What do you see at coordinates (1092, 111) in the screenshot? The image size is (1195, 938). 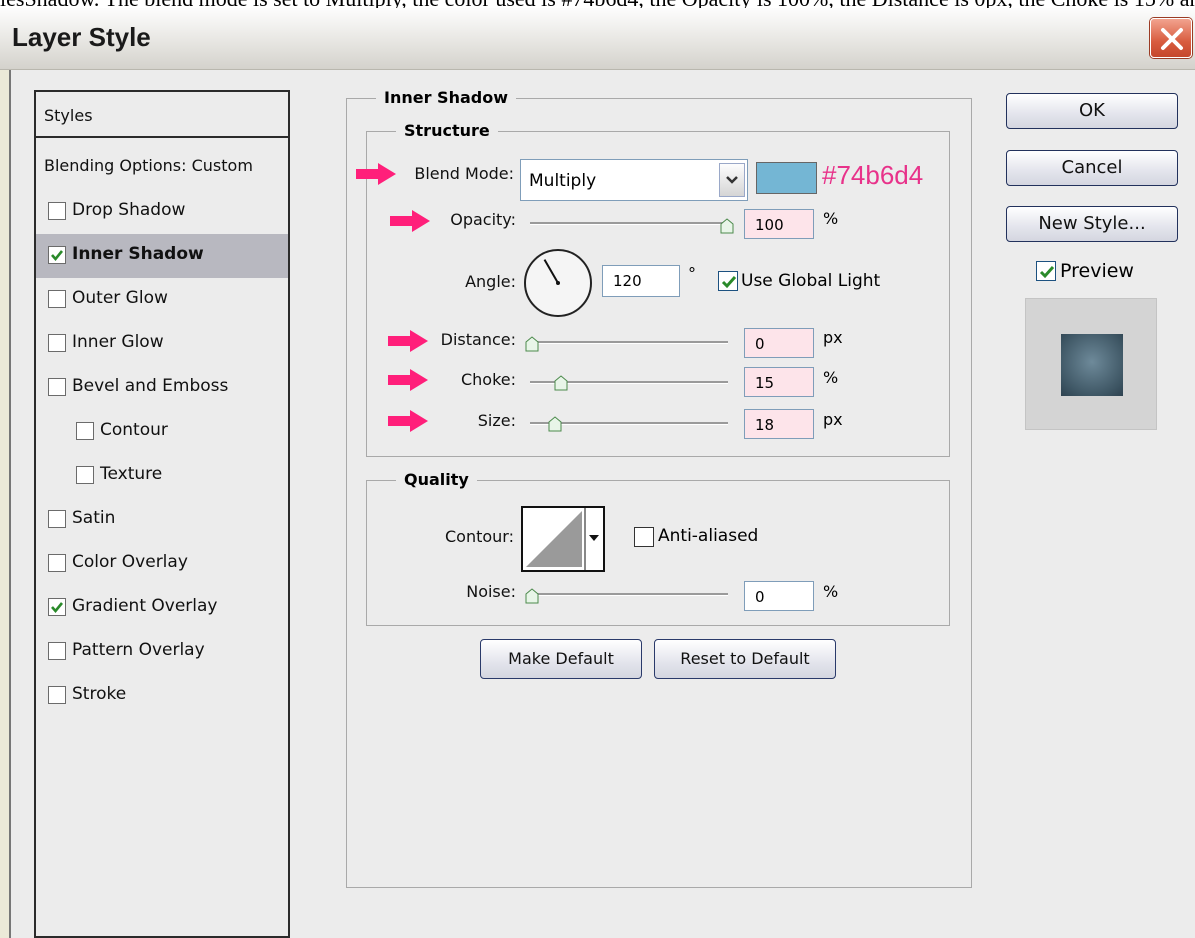 I see `ok-button: OK` at bounding box center [1092, 111].